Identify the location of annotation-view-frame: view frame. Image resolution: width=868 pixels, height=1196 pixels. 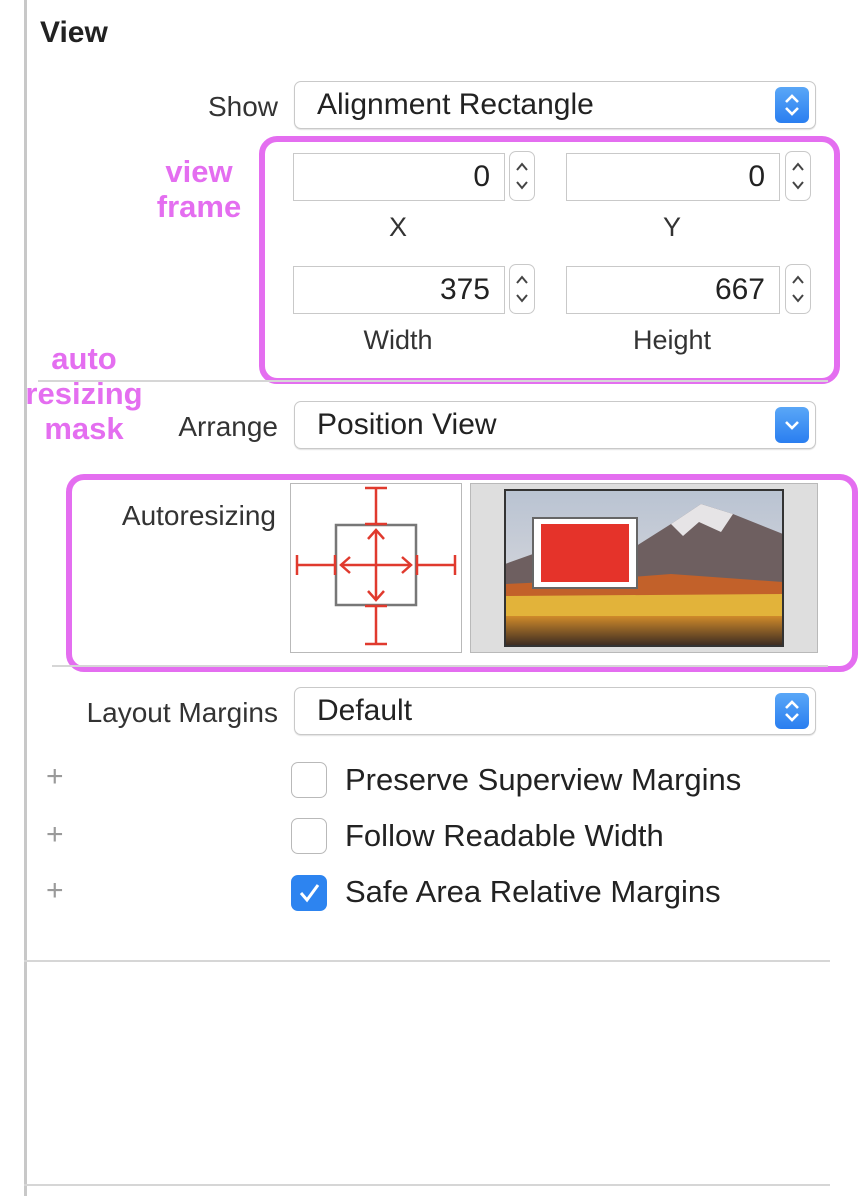
(199, 189).